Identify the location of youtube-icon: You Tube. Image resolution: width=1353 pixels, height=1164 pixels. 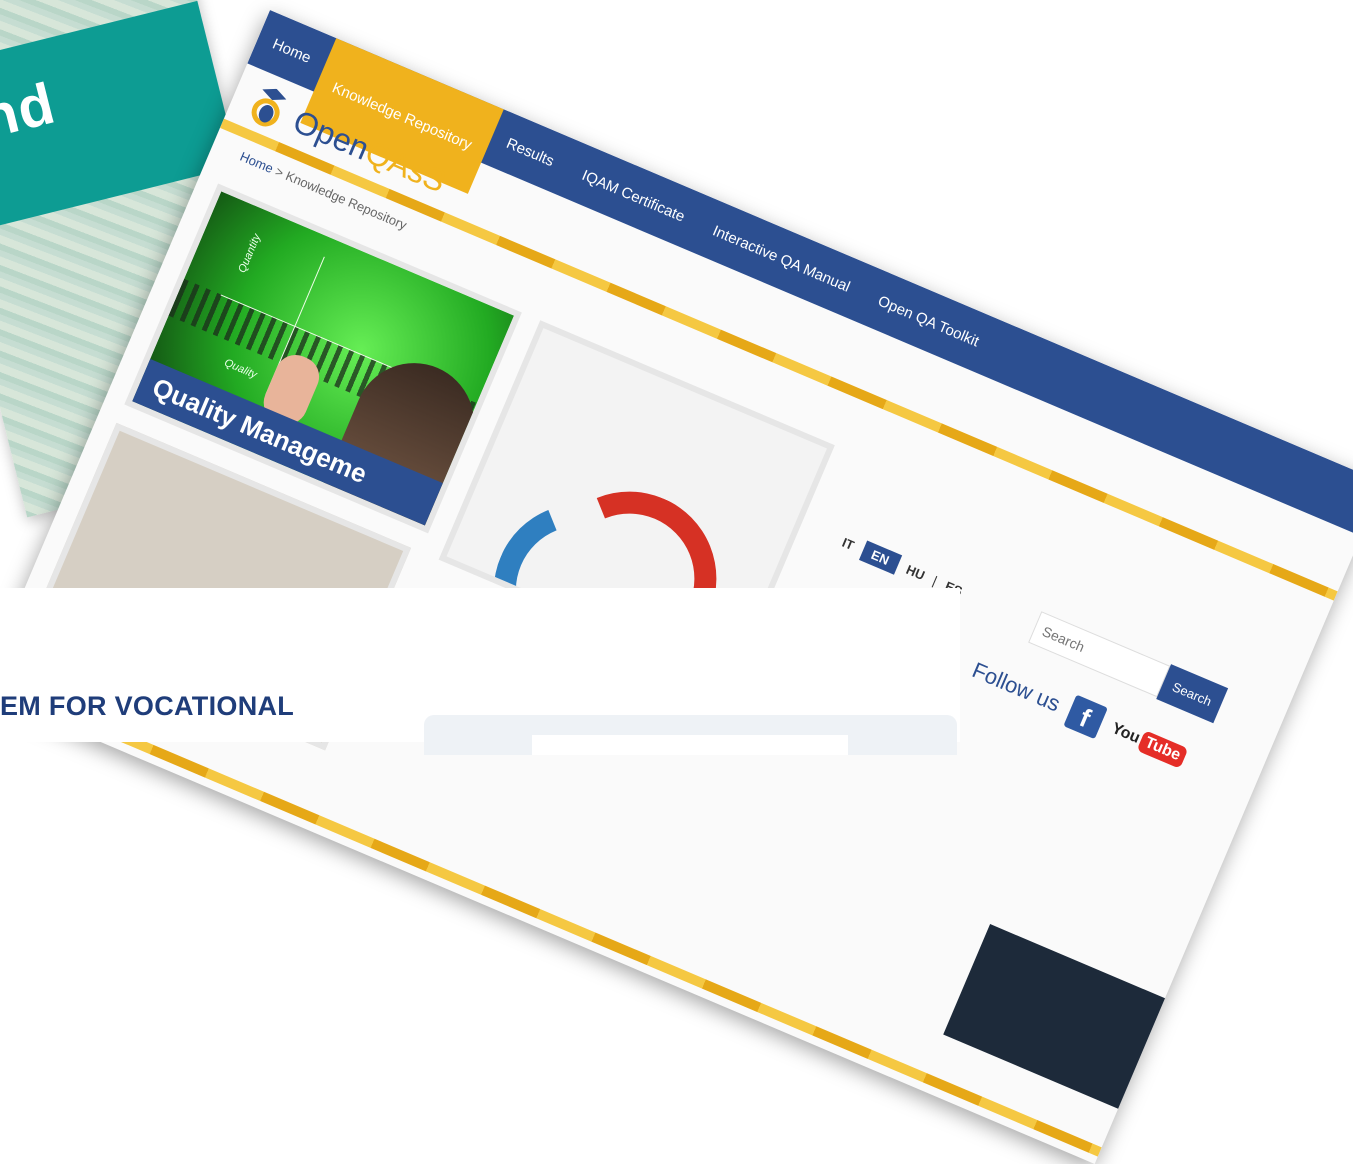
(1148, 743).